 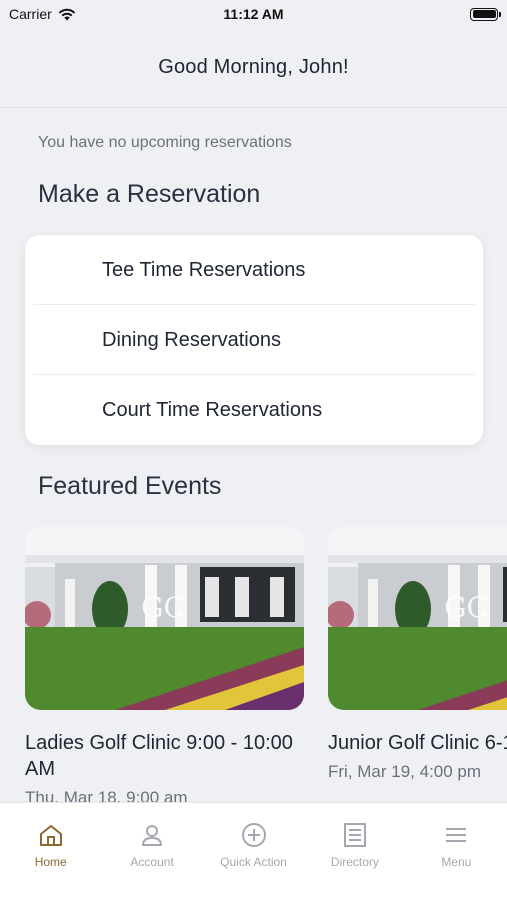 I want to click on tab-label: Quick Action, so click(x=253, y=862).